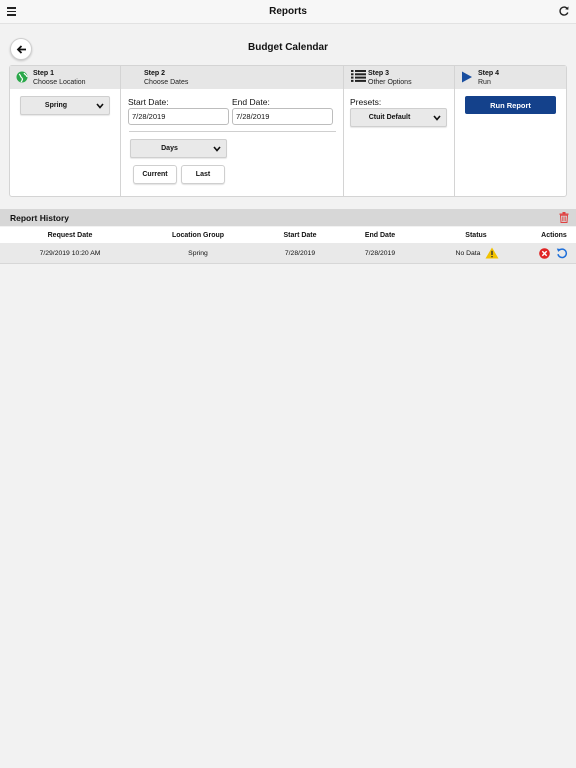  What do you see at coordinates (232, 77) in the screenshot?
I see `step-2-header: Step 2 Choose Dates` at bounding box center [232, 77].